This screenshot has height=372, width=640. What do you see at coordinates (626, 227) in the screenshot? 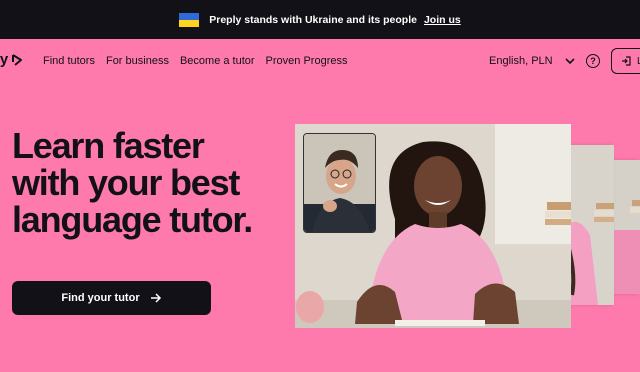
I see `lesson-card-back` at bounding box center [626, 227].